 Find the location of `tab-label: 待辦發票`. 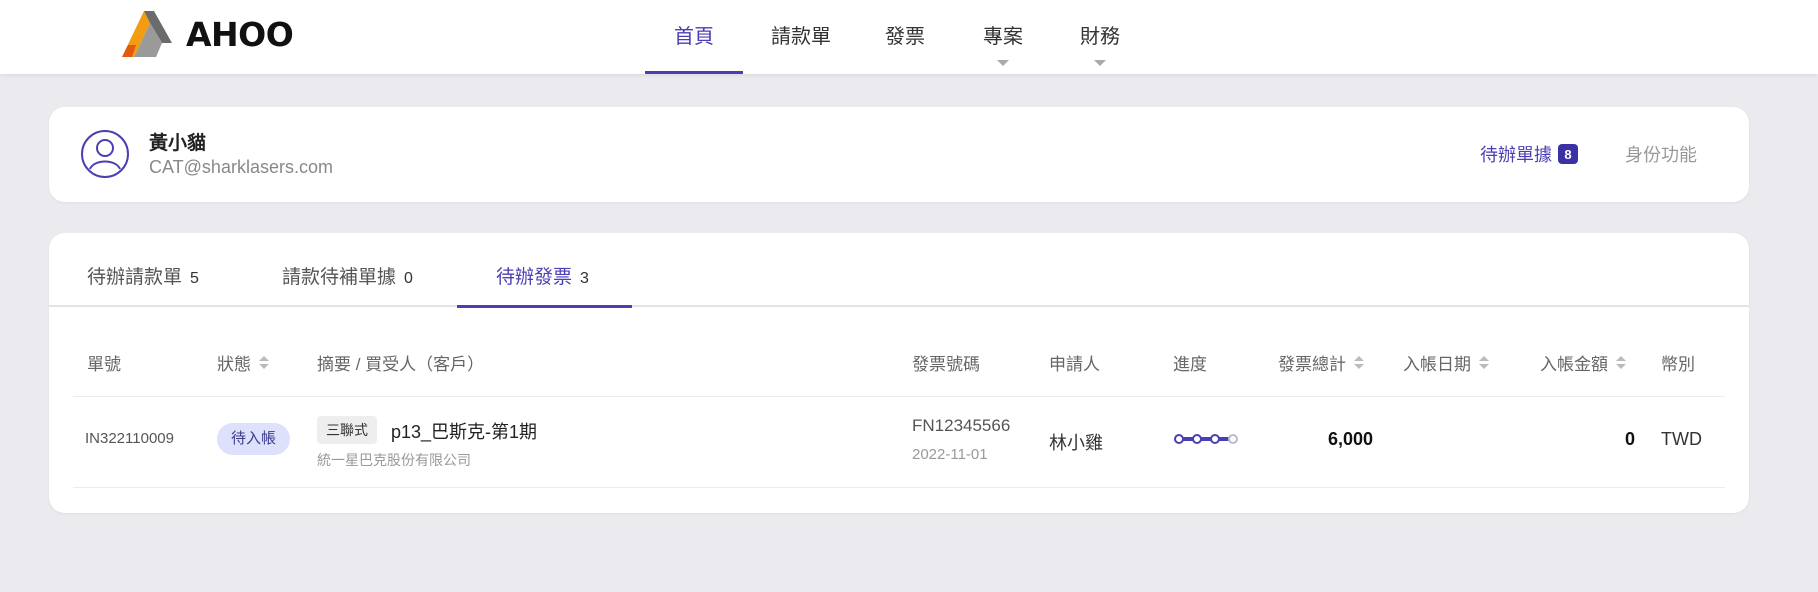

tab-label: 待辦發票 is located at coordinates (534, 277).